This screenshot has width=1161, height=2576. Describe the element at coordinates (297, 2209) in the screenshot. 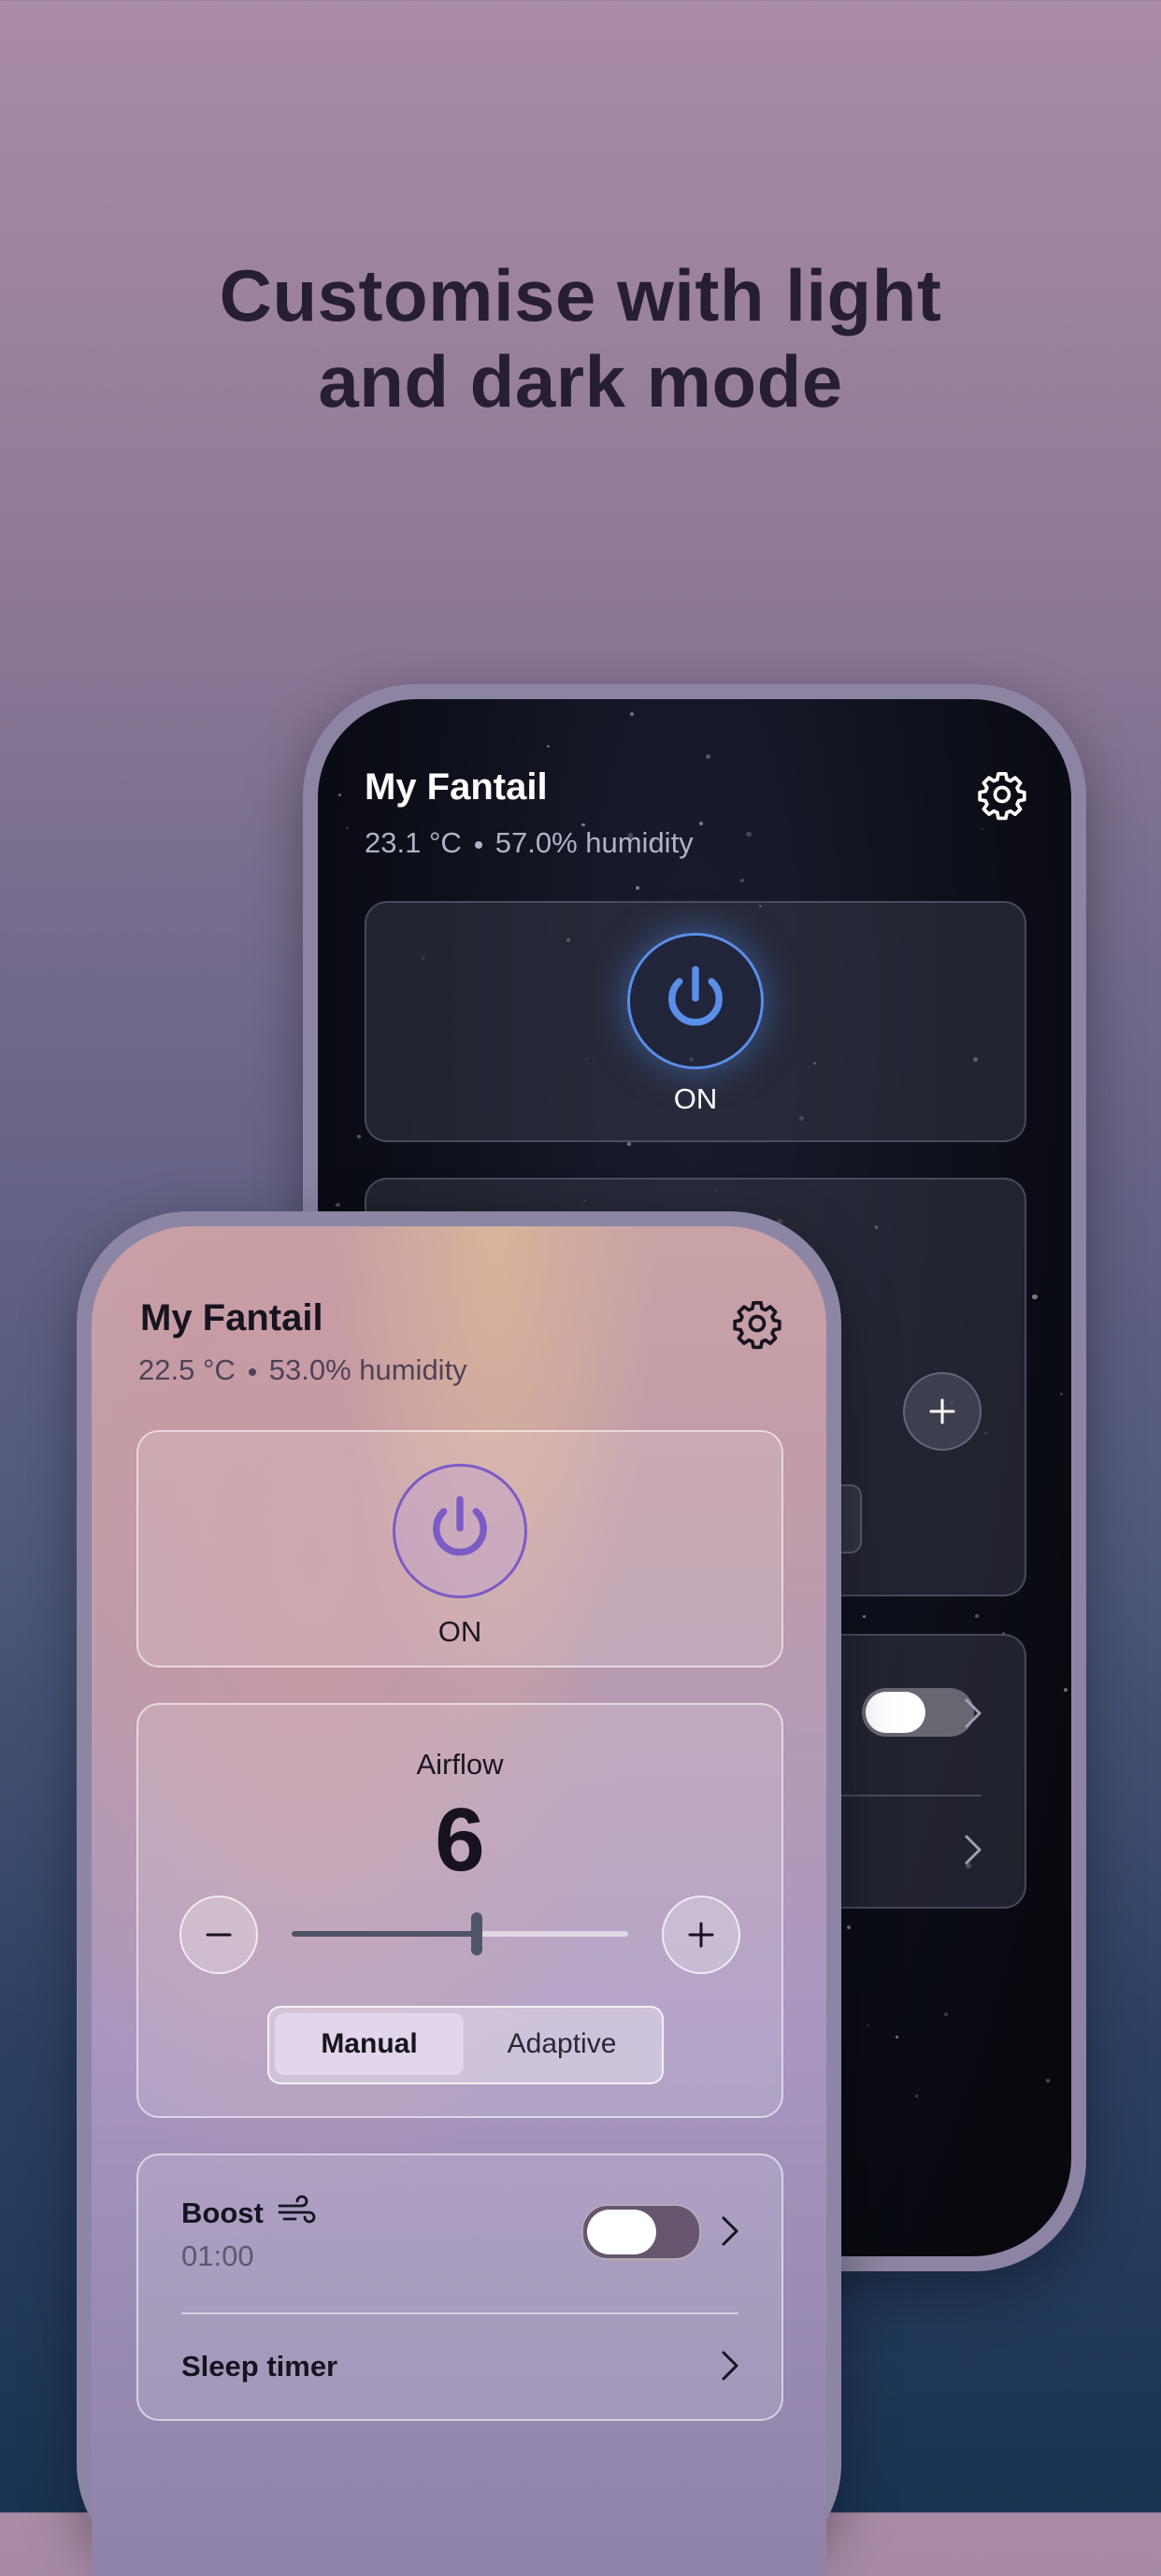

I see `wind-icon` at that location.